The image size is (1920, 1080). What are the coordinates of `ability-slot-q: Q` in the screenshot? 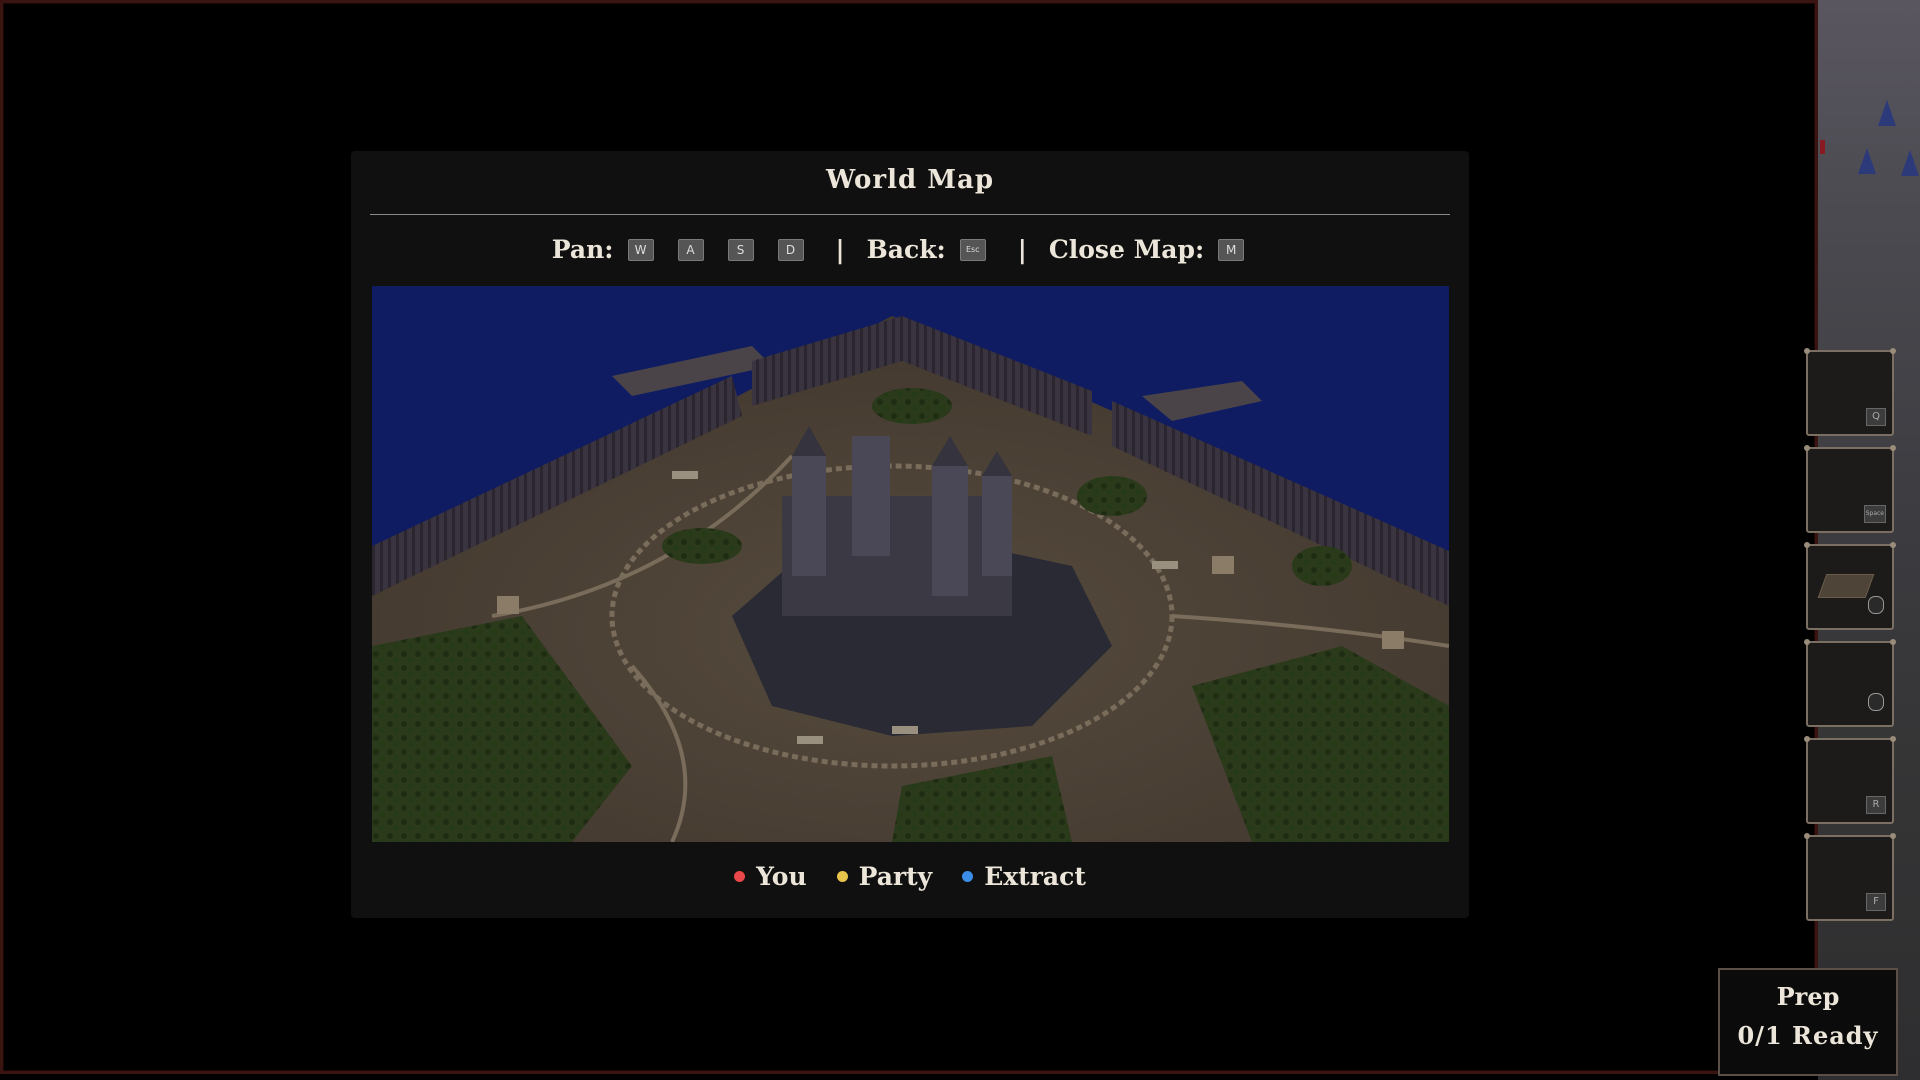 It's located at (1850, 392).